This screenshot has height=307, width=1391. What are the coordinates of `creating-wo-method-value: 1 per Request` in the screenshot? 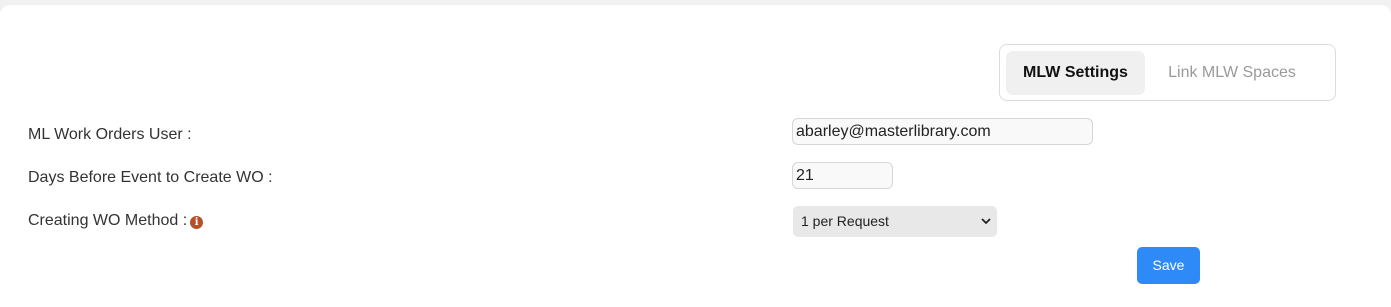 It's located at (845, 221).